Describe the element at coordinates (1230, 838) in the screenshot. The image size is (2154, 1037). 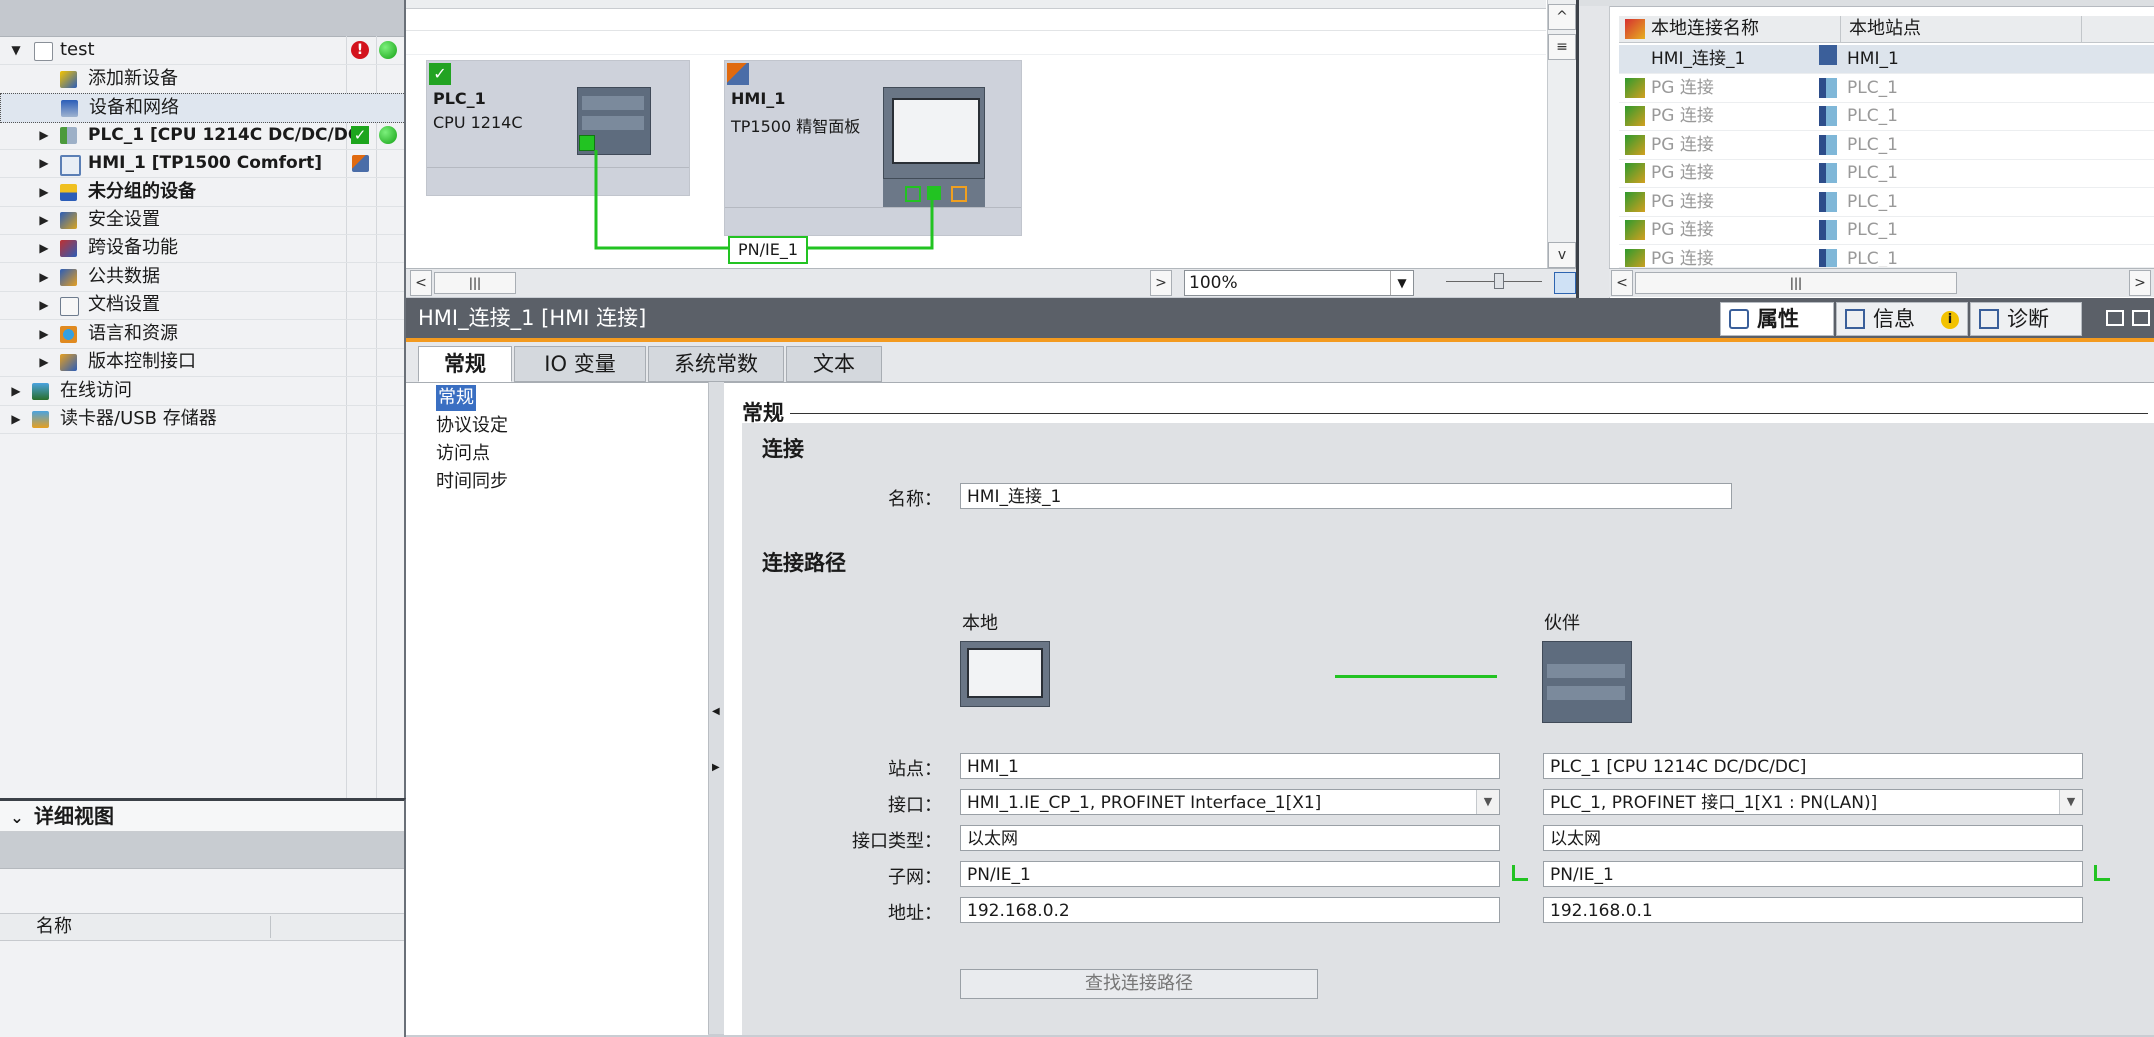
I see `local-interface-type-field: 以太网` at that location.